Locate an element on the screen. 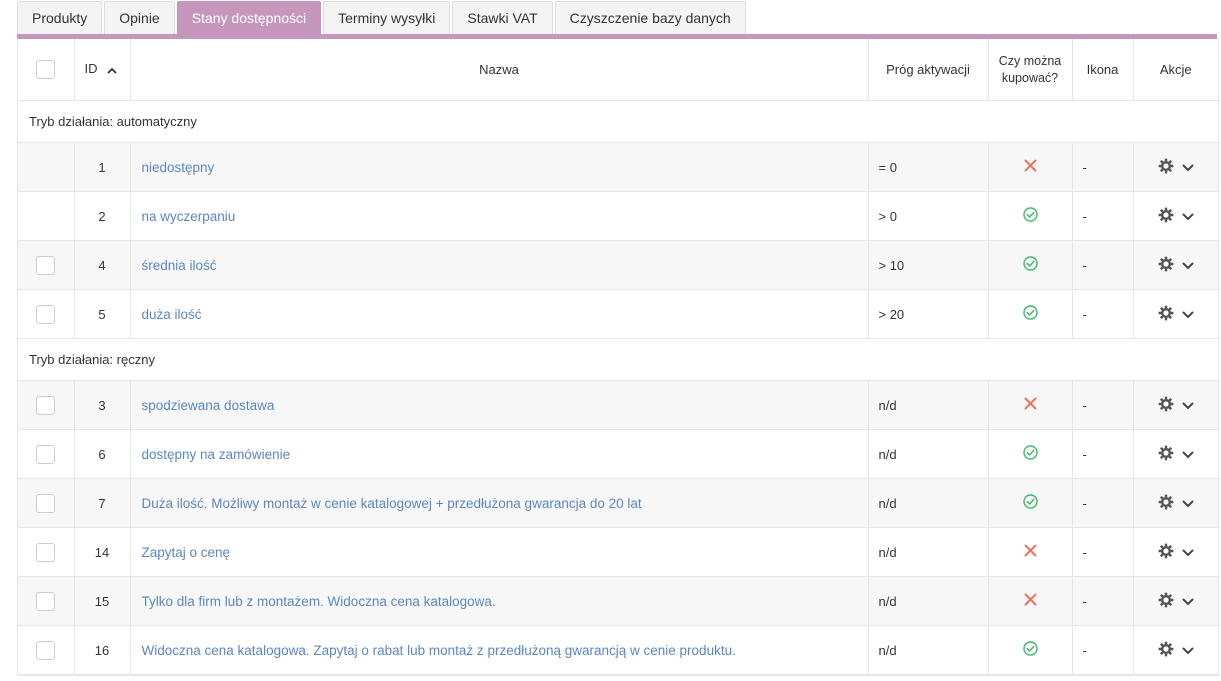 The width and height of the screenshot is (1221, 681). tab-5: Czyszczenie bazy danych is located at coordinates (650, 17).